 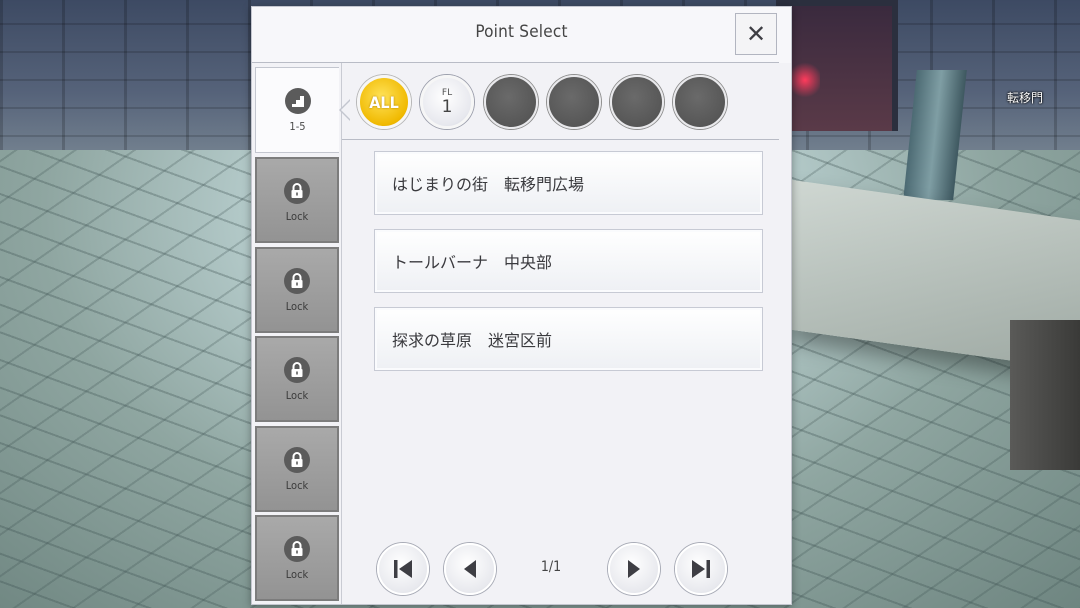 I want to click on point-list-item: トールバーナ 中央部, so click(x=568, y=261).